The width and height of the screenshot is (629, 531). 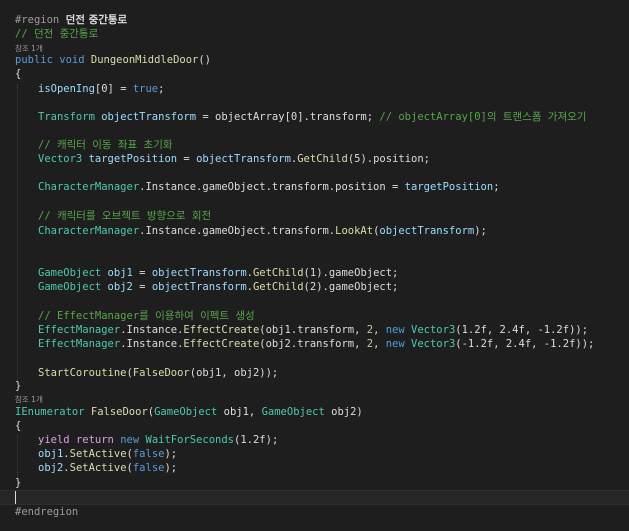 What do you see at coordinates (125, 216) in the screenshot?
I see `comment: // 캐릭터를 오브젝트 방향으로 회전` at bounding box center [125, 216].